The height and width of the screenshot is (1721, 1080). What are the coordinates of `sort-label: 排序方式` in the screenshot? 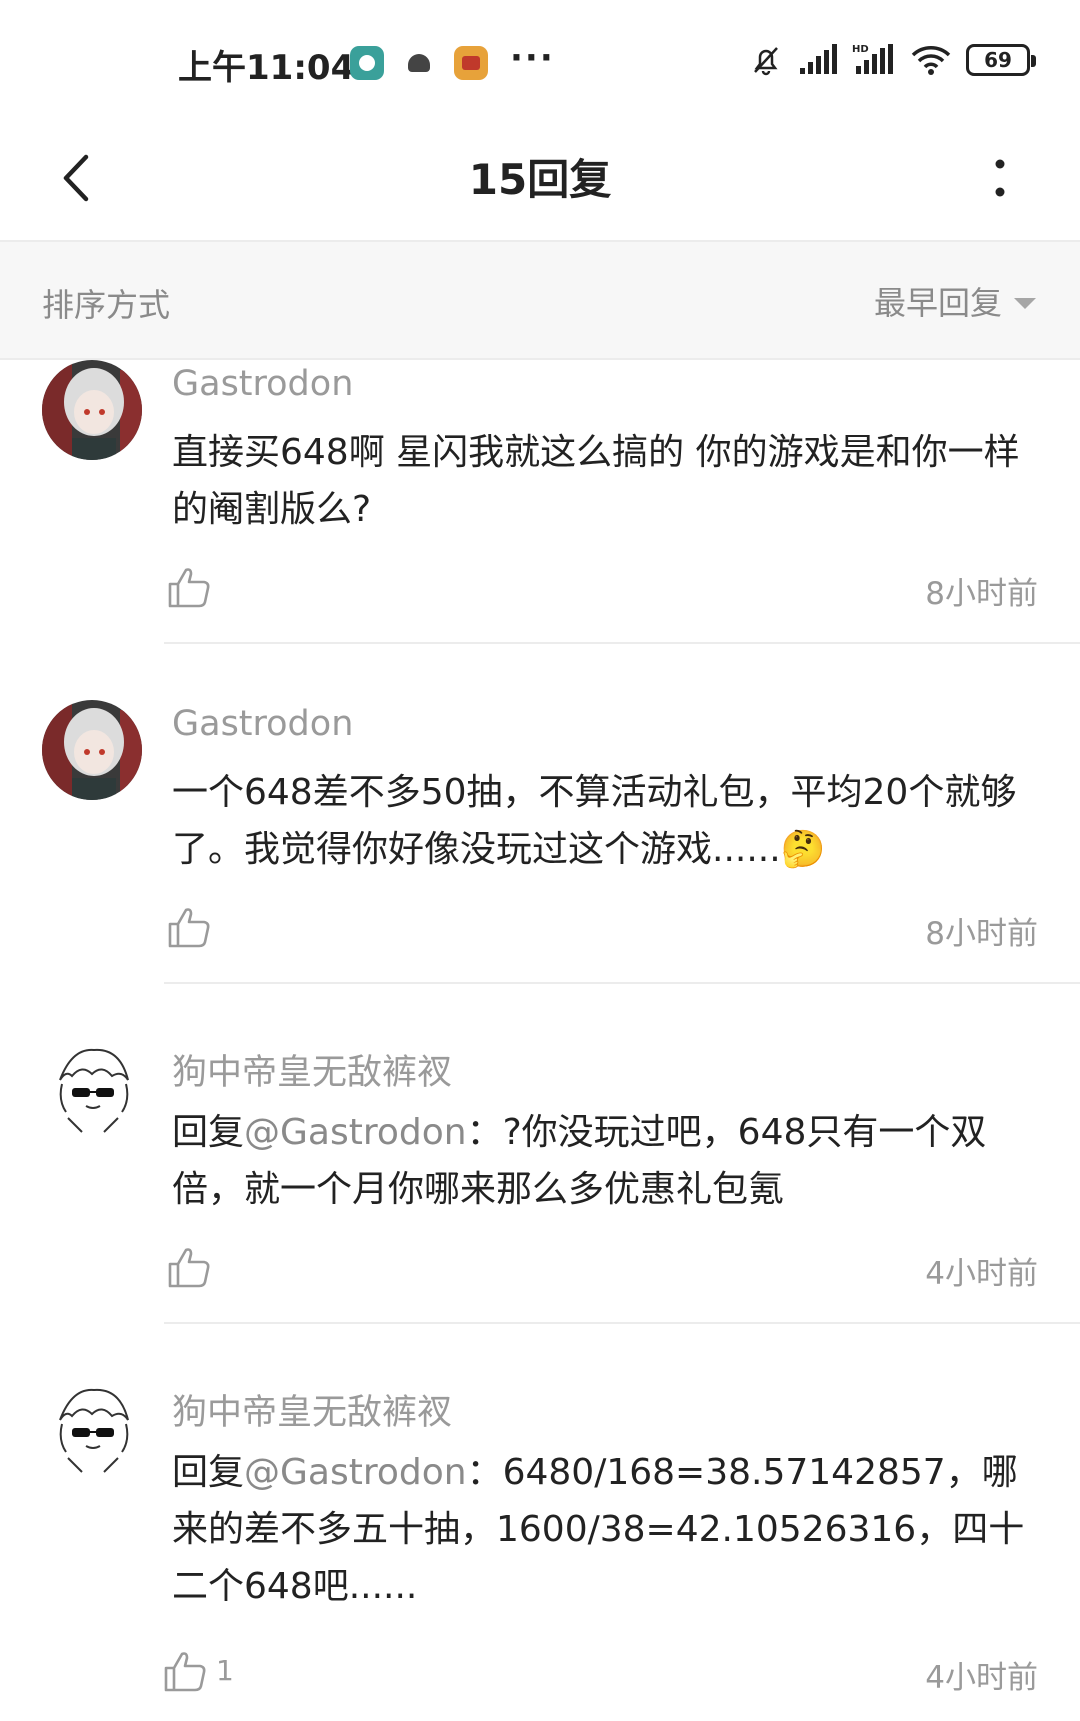 It's located at (106, 305).